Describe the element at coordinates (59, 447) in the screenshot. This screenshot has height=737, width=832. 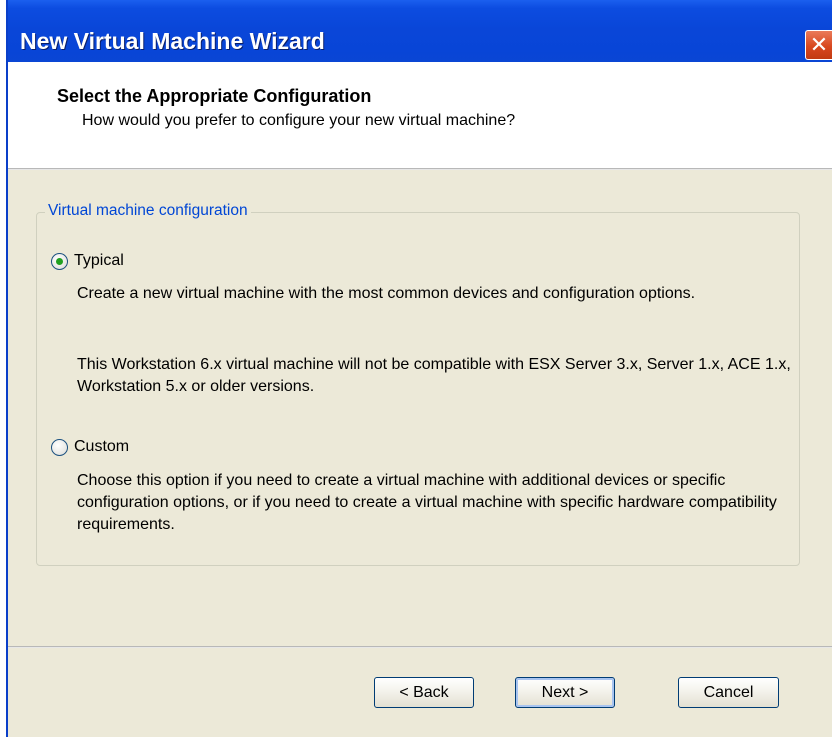
I see `custom-radio` at that location.